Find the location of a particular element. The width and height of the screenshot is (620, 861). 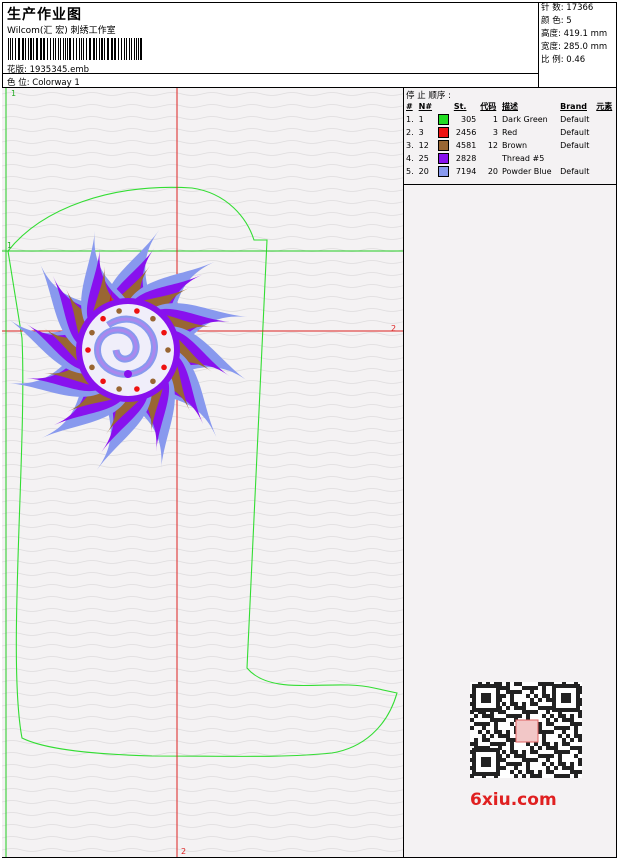

row-needle: 25 is located at coordinates (423, 158).